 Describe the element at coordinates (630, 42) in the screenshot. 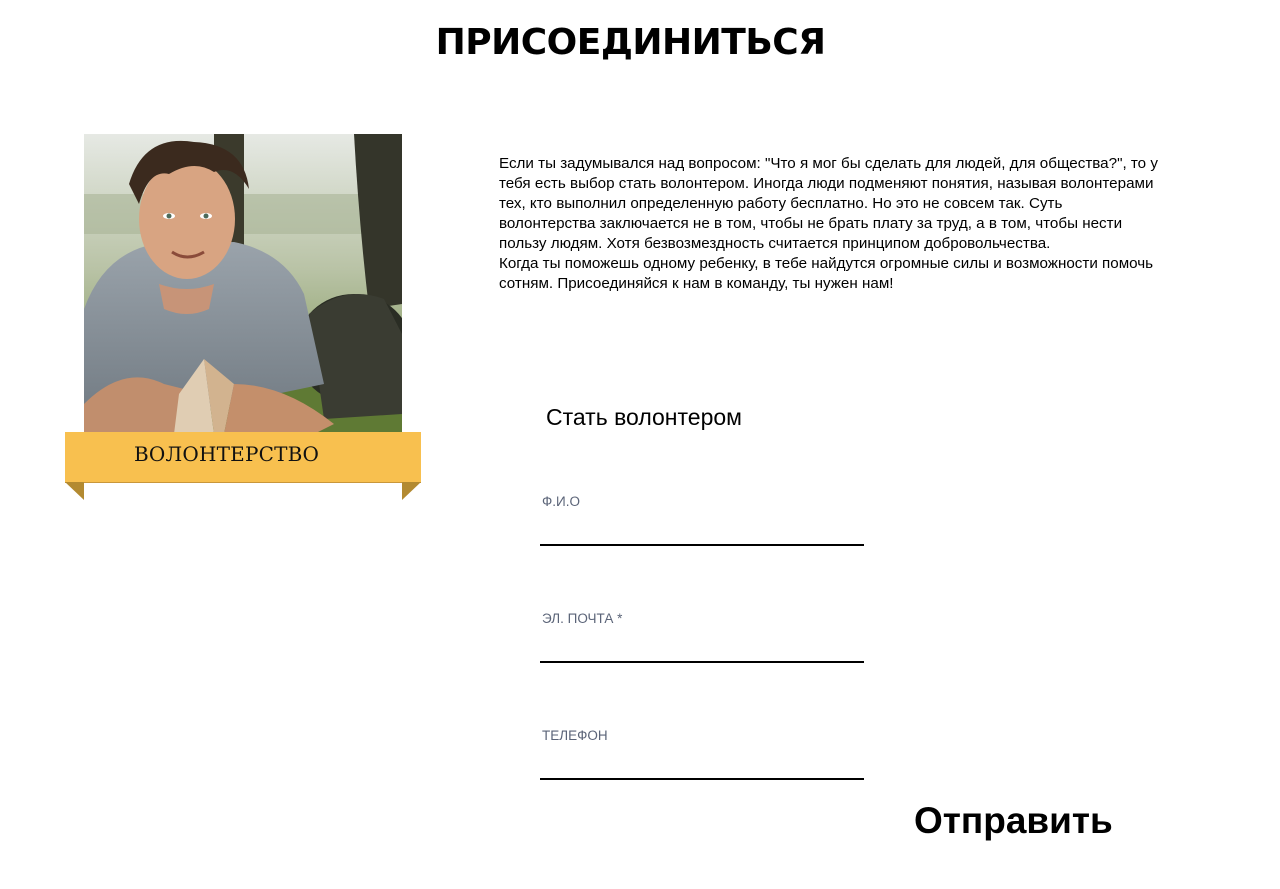

I see `page-title: ПРИСОЕДИНИТЬСЯ` at that location.